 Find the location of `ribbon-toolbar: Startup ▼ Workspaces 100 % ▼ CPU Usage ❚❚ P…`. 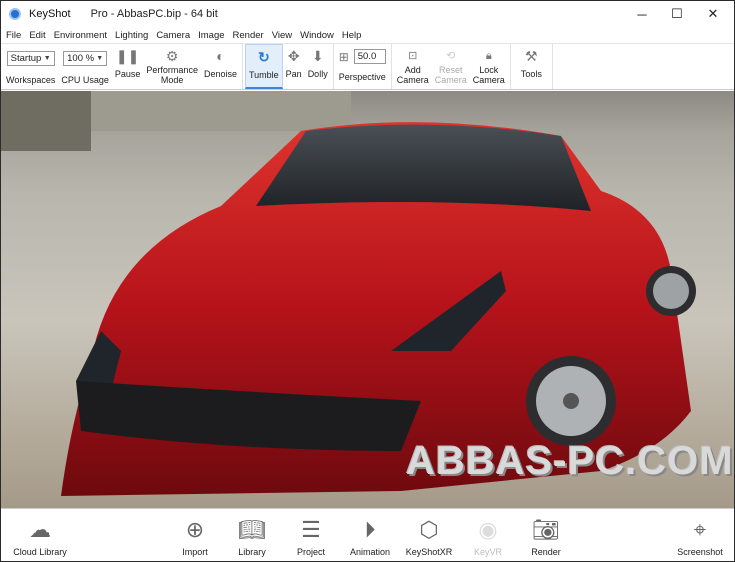

ribbon-toolbar: Startup ▼ Workspaces 100 % ▼ CPU Usage ❚❚ P… is located at coordinates (367, 66).